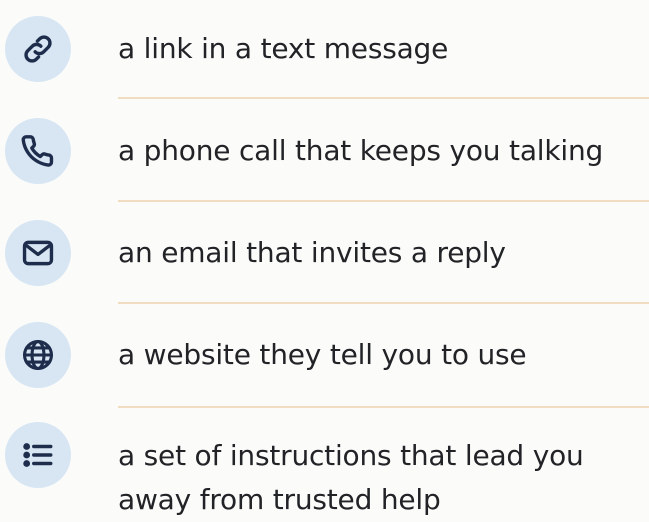  I want to click on link-icon, so click(38, 49).